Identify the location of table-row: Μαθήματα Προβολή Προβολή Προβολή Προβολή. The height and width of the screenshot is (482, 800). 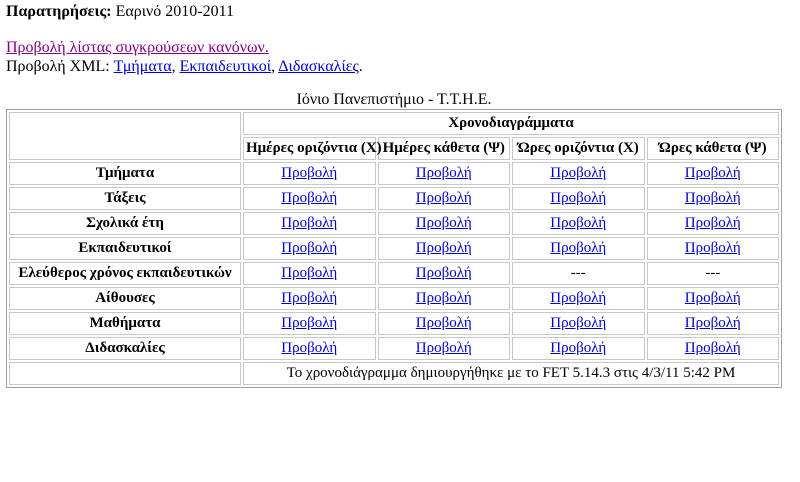
(394, 323).